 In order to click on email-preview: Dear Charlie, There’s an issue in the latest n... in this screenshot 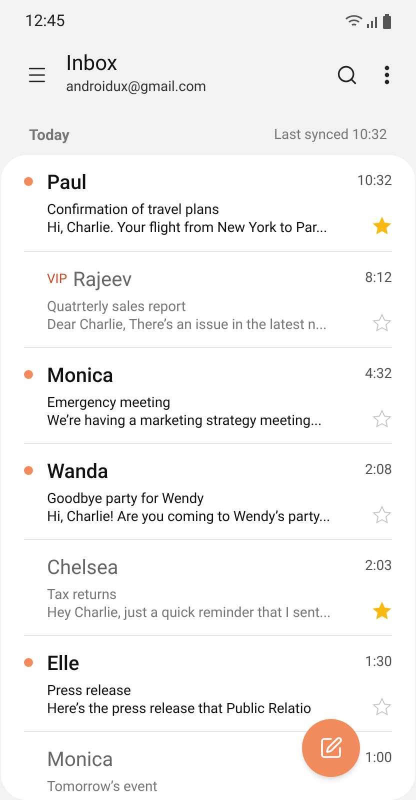, I will do `click(187, 325)`.